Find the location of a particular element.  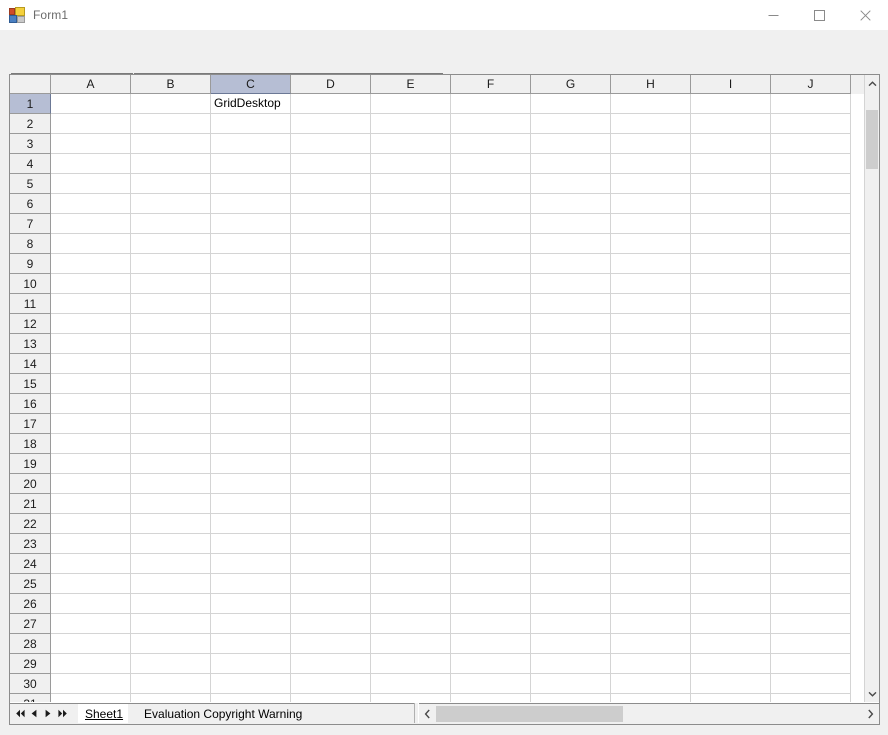

cell-a22 is located at coordinates (91, 524).